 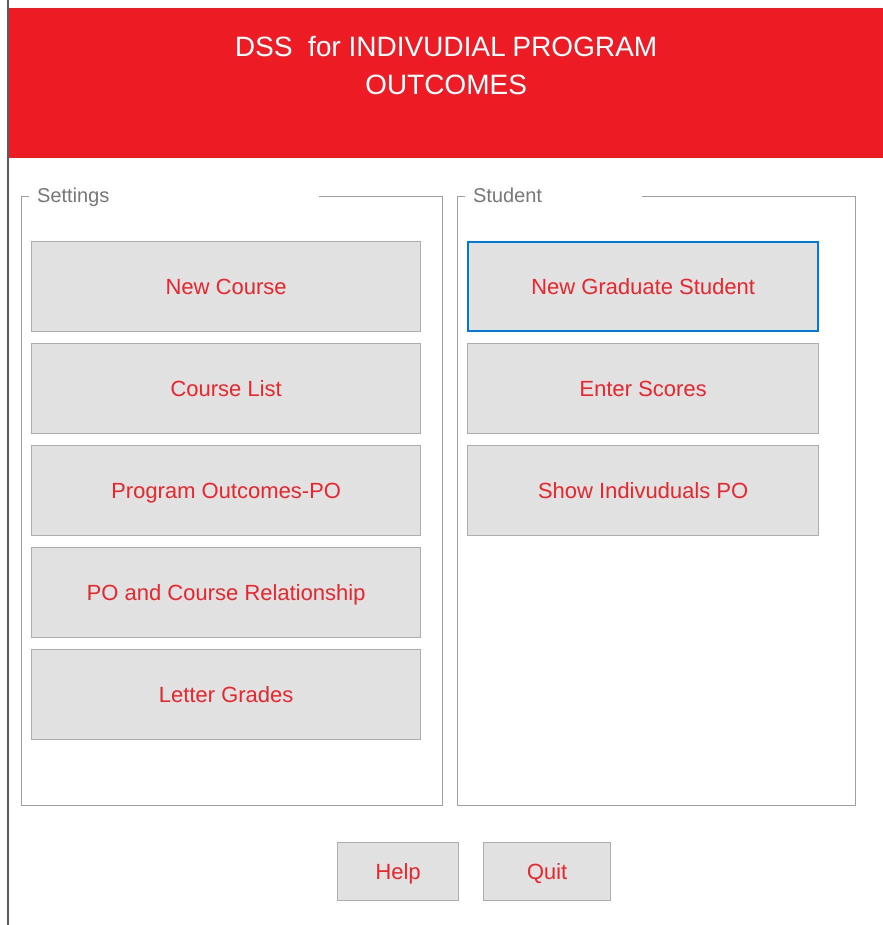 I want to click on menu-button: New Graduate Student, so click(x=643, y=286).